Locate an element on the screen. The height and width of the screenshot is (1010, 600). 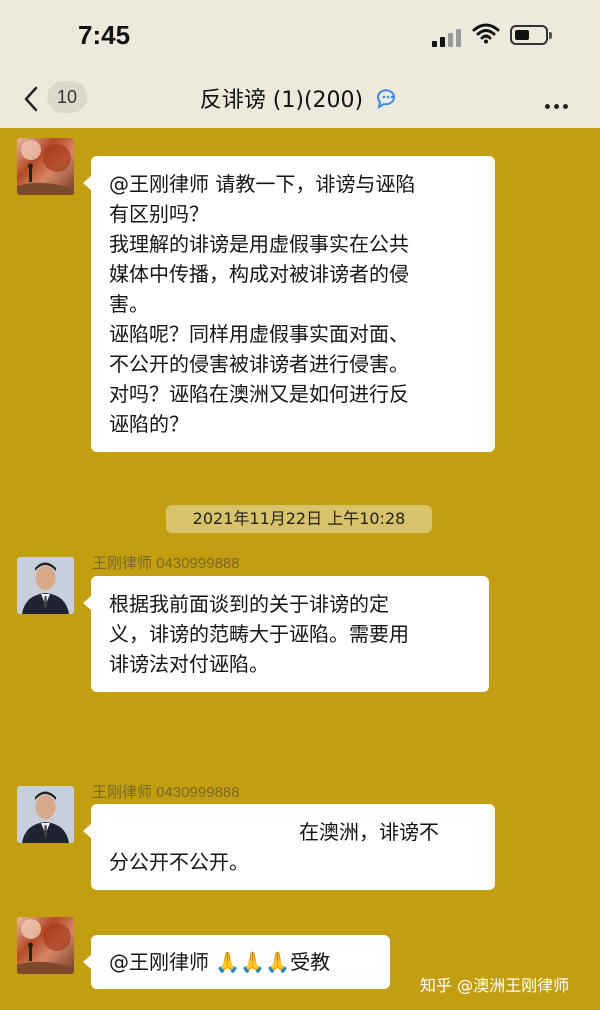
message-bubble: @王刚律师 🙏🙏🙏受教 is located at coordinates (236, 962).